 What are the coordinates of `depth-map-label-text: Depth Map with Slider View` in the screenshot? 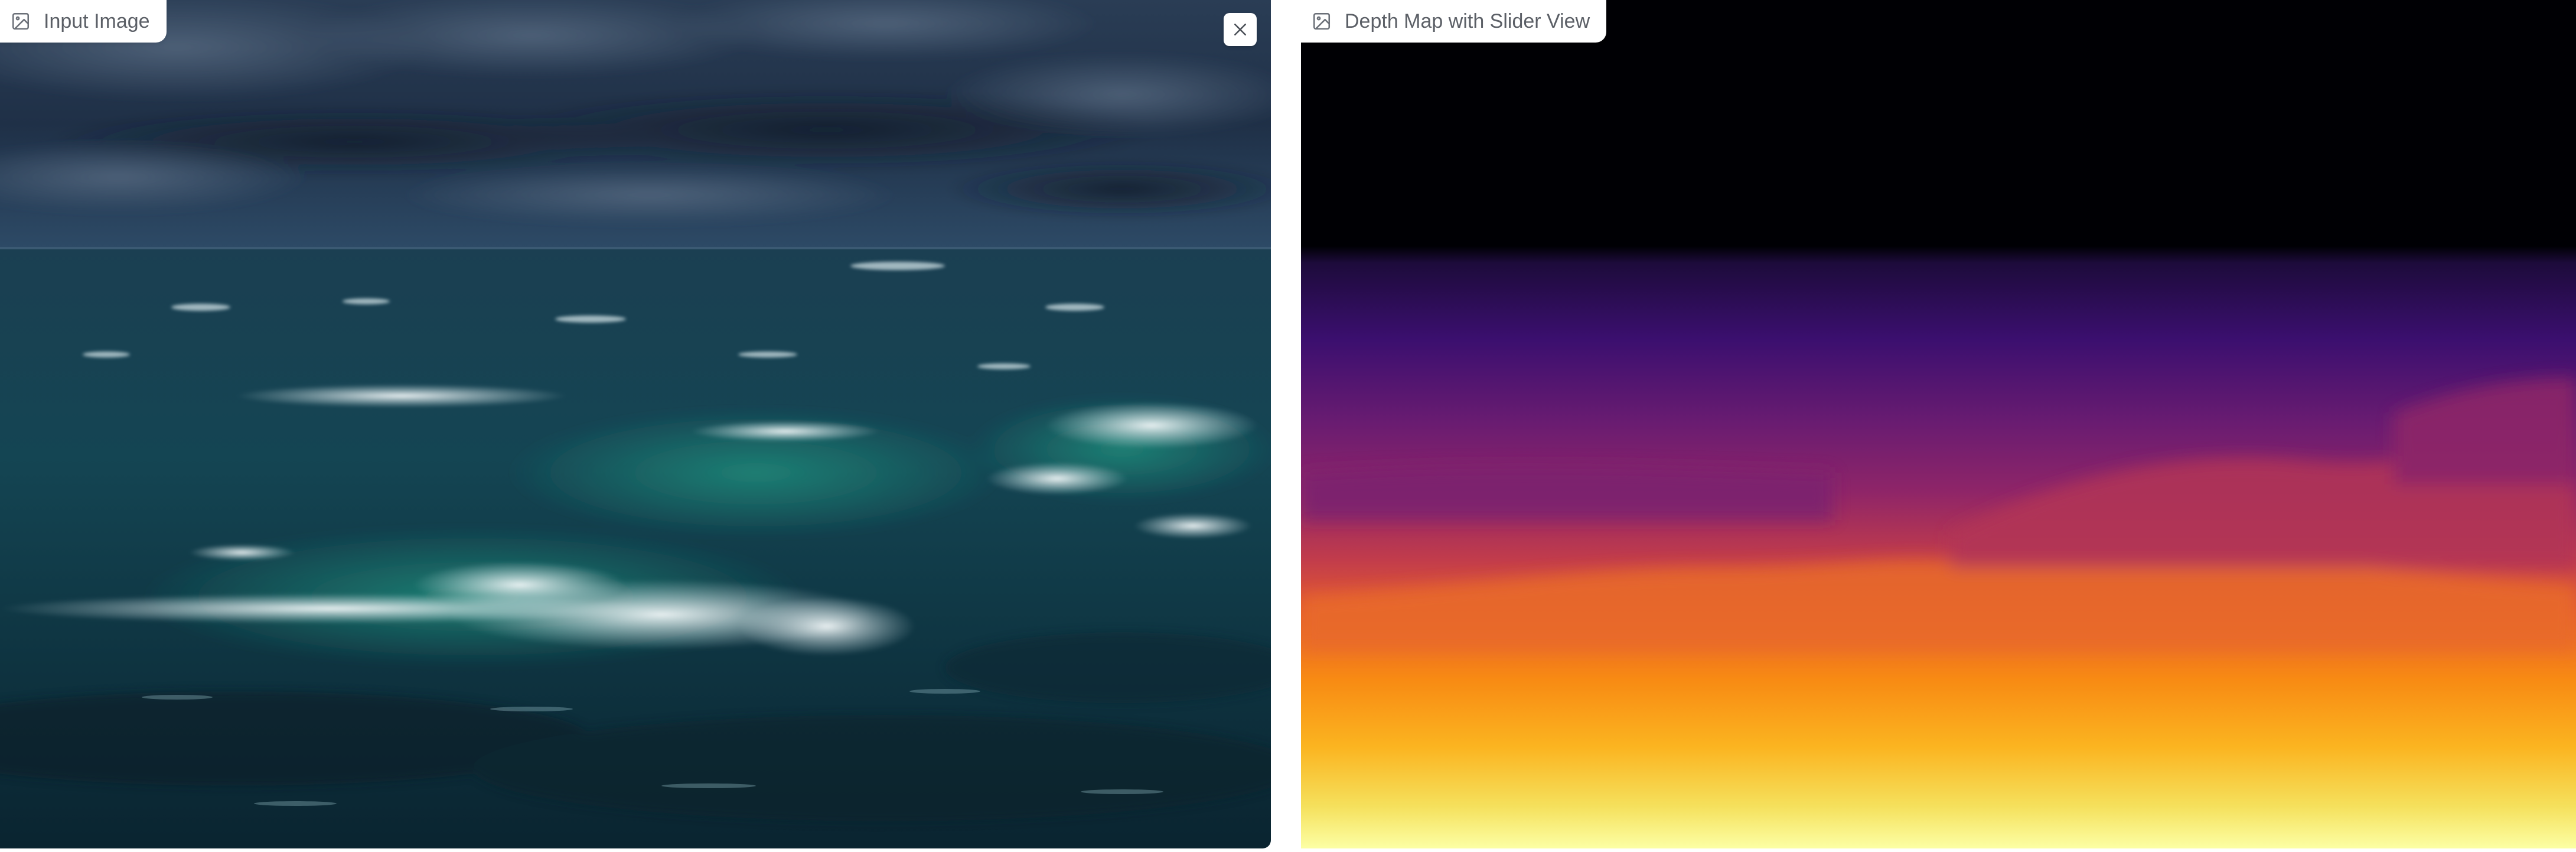 It's located at (1468, 20).